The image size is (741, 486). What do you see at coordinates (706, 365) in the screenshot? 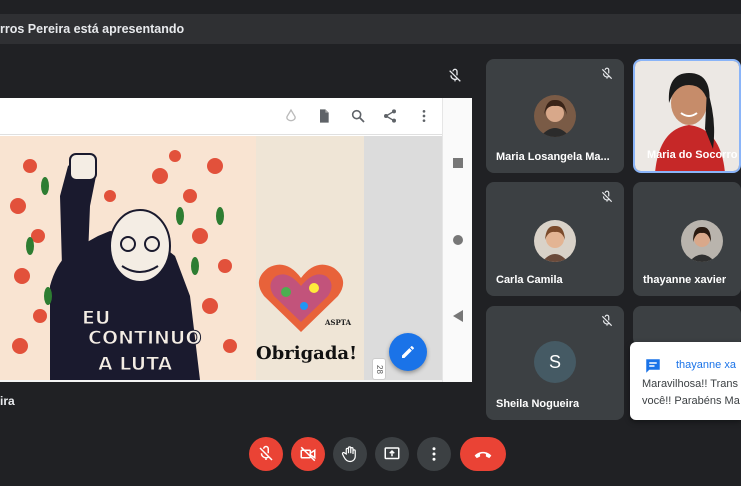
I see `chat-sender: thayanne xa` at bounding box center [706, 365].